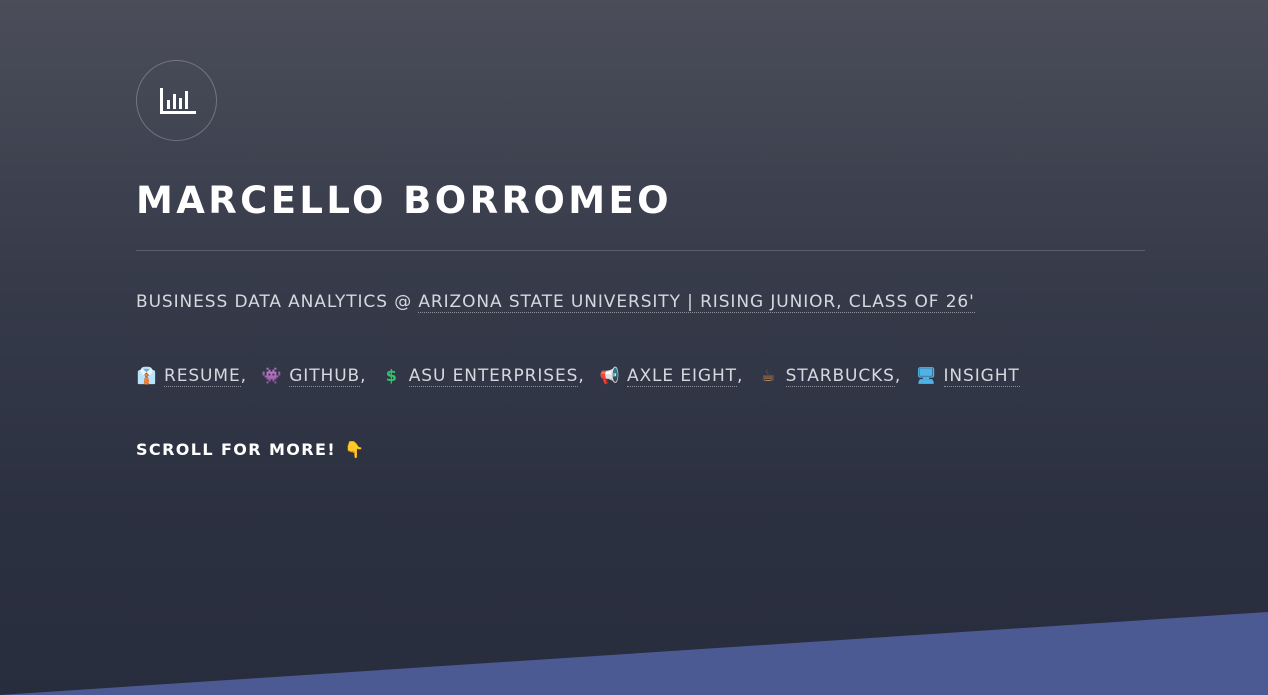 The image size is (1268, 695). Describe the element at coordinates (147, 375) in the screenshot. I see `necktie-icon: 👔` at that location.